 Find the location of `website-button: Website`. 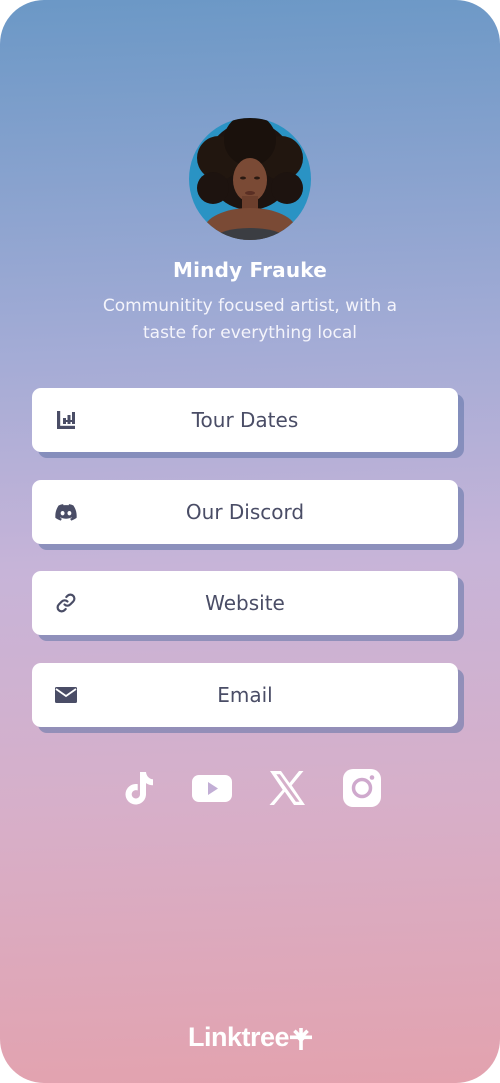

website-button: Website is located at coordinates (245, 603).